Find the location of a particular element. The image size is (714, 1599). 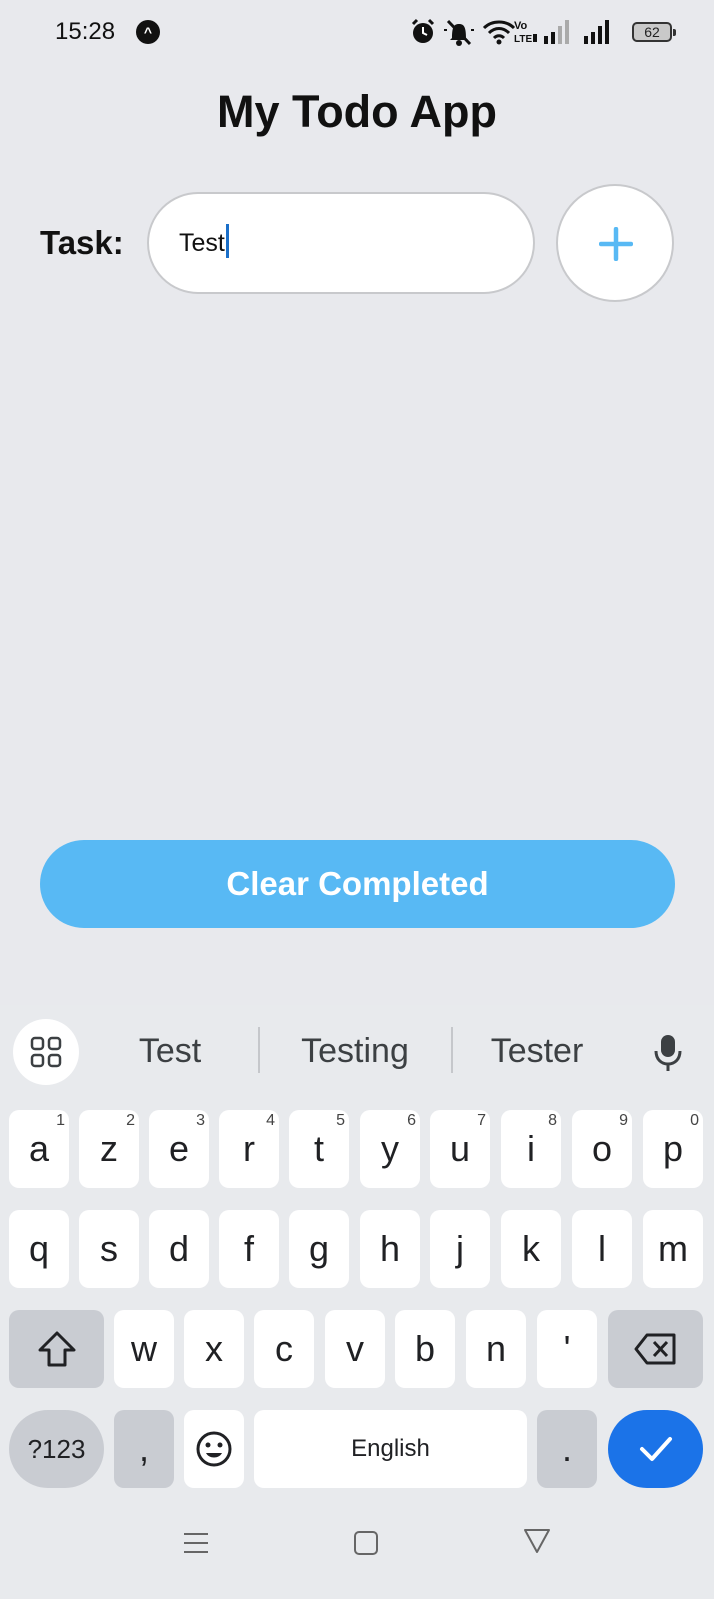

key-d: d is located at coordinates (179, 1249).